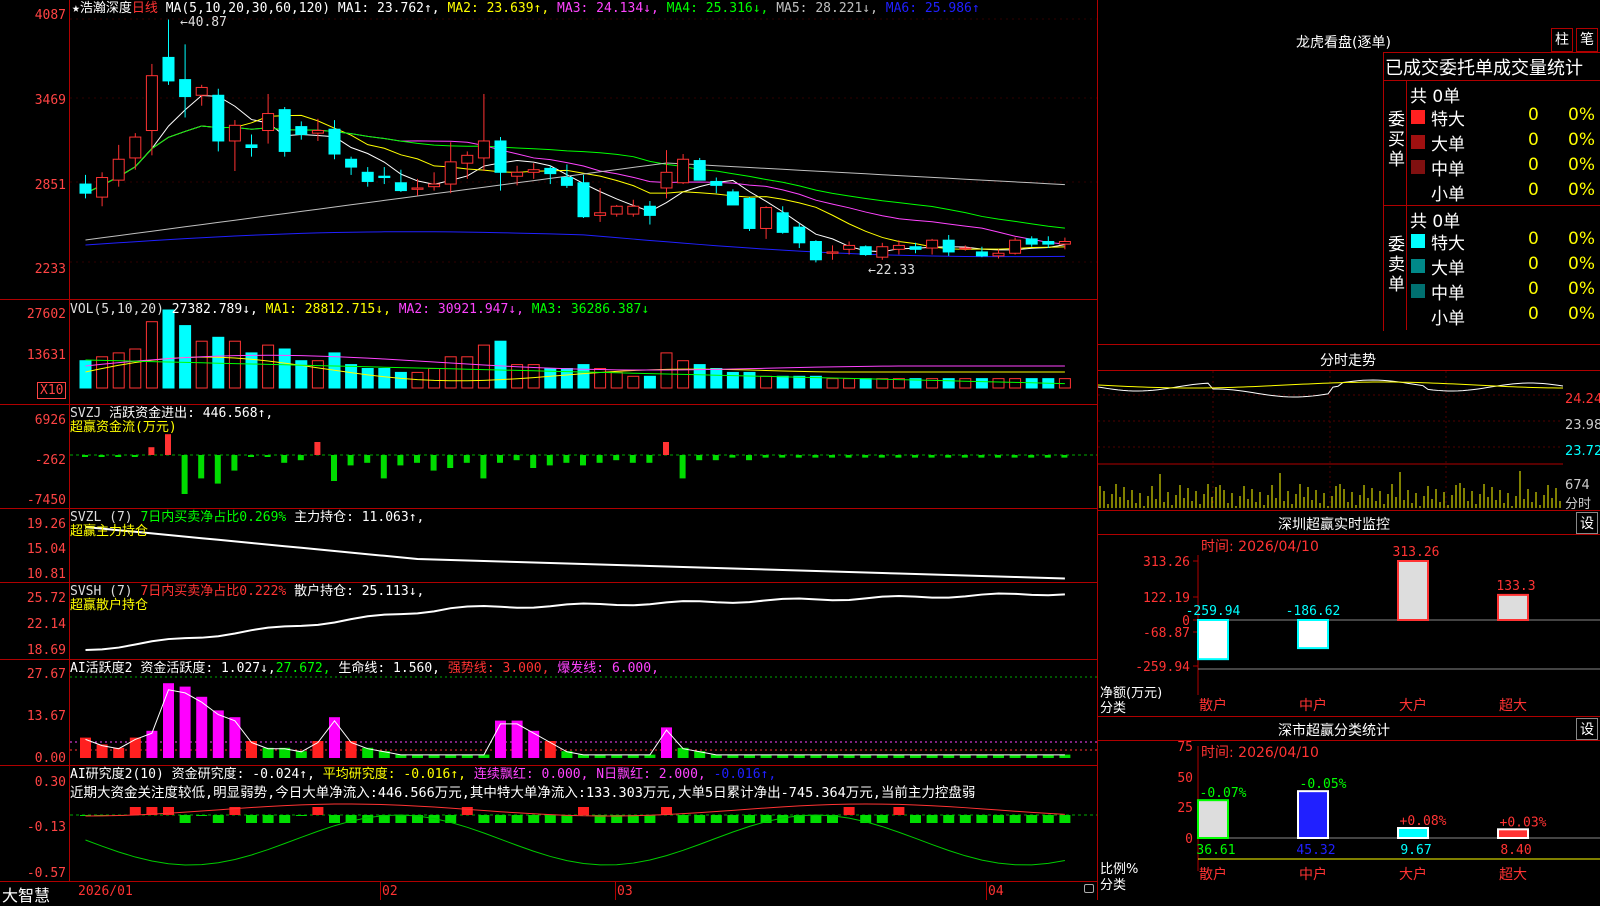  Describe the element at coordinates (1415, 850) in the screenshot. I see `classify-value-label: 9.67` at that location.